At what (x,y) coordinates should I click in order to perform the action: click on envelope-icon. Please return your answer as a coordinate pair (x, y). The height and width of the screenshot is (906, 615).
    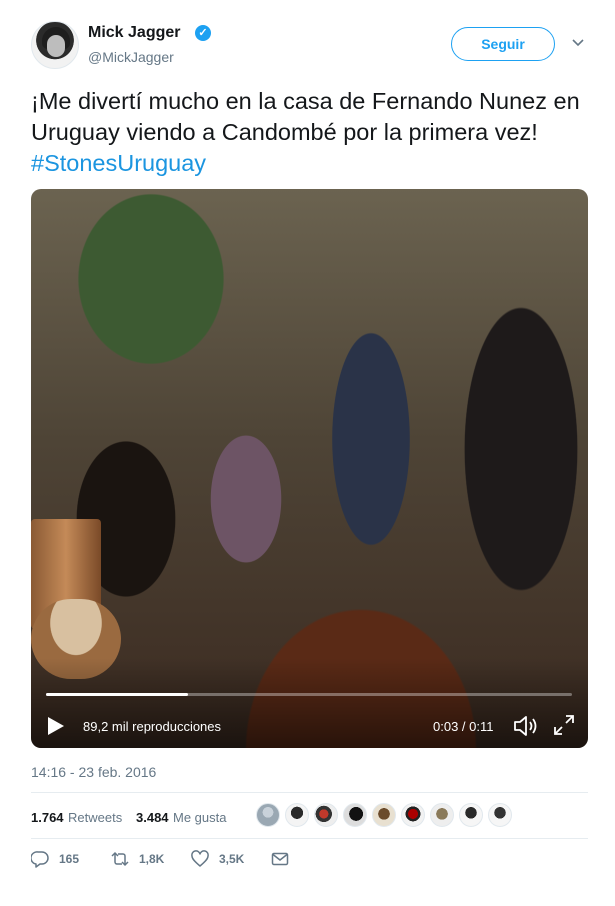
    Looking at the image, I should click on (280, 859).